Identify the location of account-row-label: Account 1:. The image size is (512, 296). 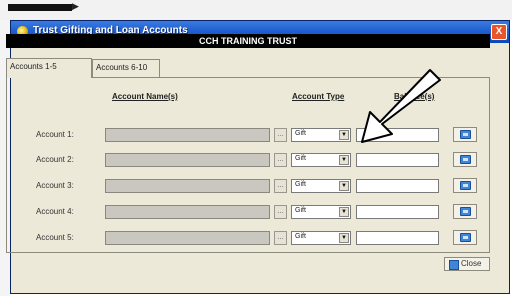
(55, 134).